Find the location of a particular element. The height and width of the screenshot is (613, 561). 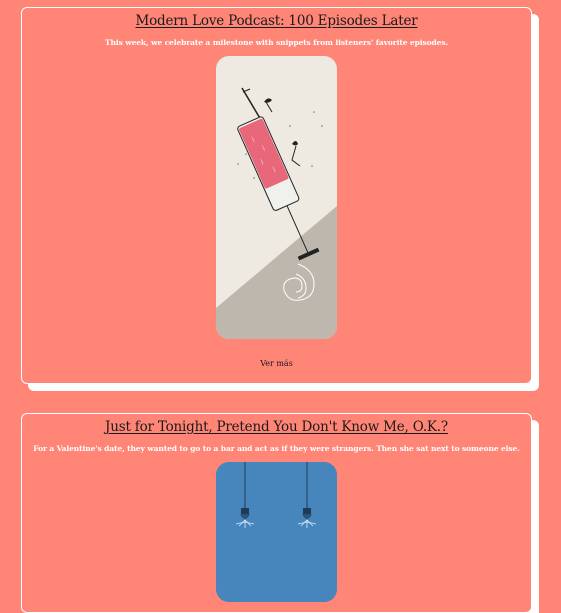

article-thumbnail is located at coordinates (276, 532).